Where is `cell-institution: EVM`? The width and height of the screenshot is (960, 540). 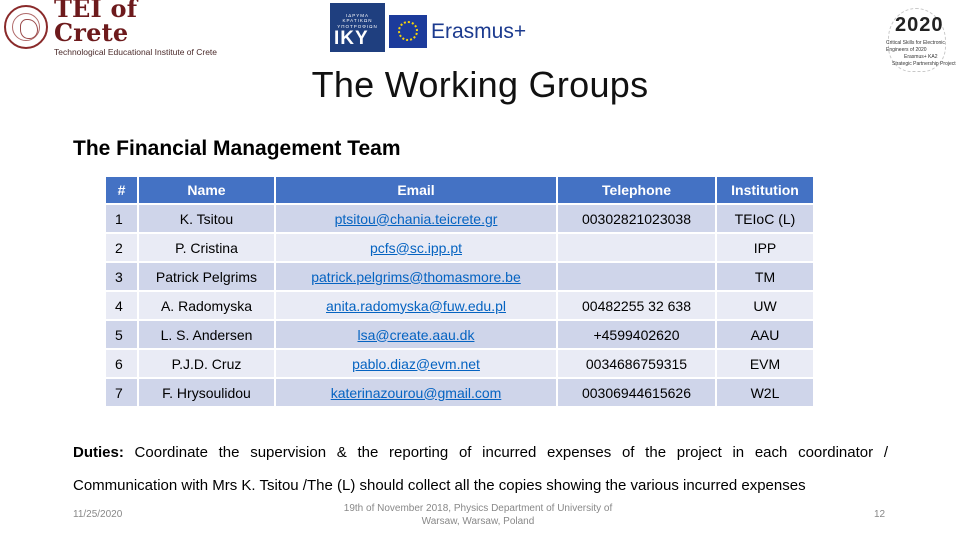
cell-institution: EVM is located at coordinates (765, 363).